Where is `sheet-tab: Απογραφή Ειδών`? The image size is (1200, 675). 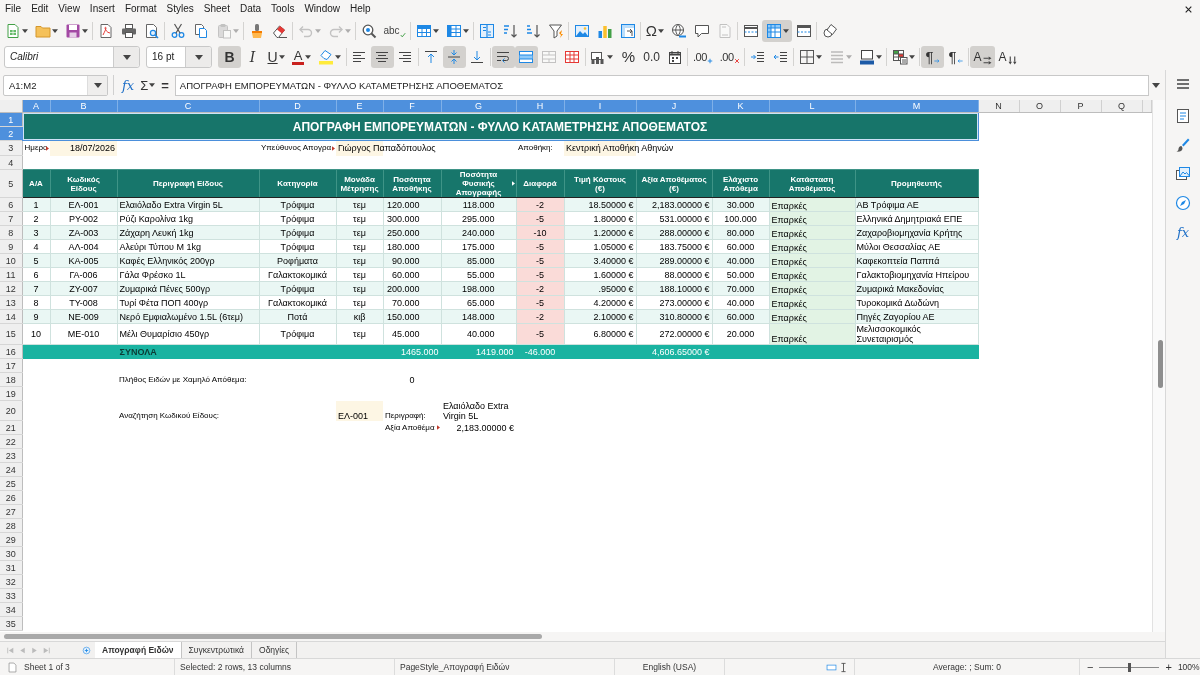 sheet-tab: Απογραφή Ειδών is located at coordinates (138, 650).